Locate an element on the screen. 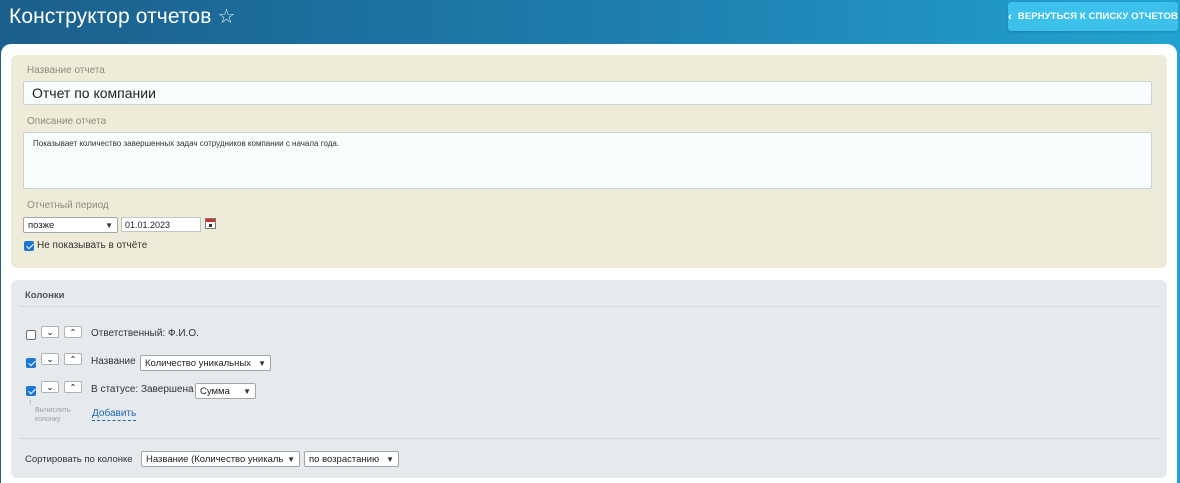  column-3-aggregate-select: Сумма ▼ is located at coordinates (225, 391).